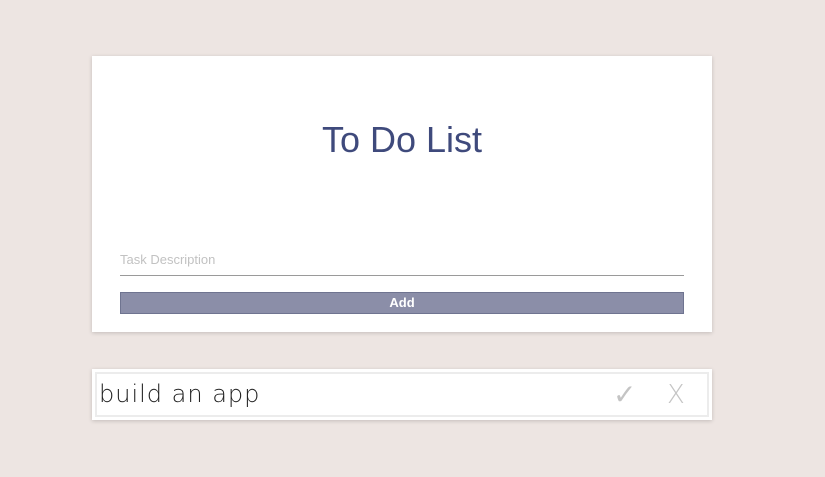 This screenshot has height=477, width=825. I want to click on task-text: build an app, so click(180, 394).